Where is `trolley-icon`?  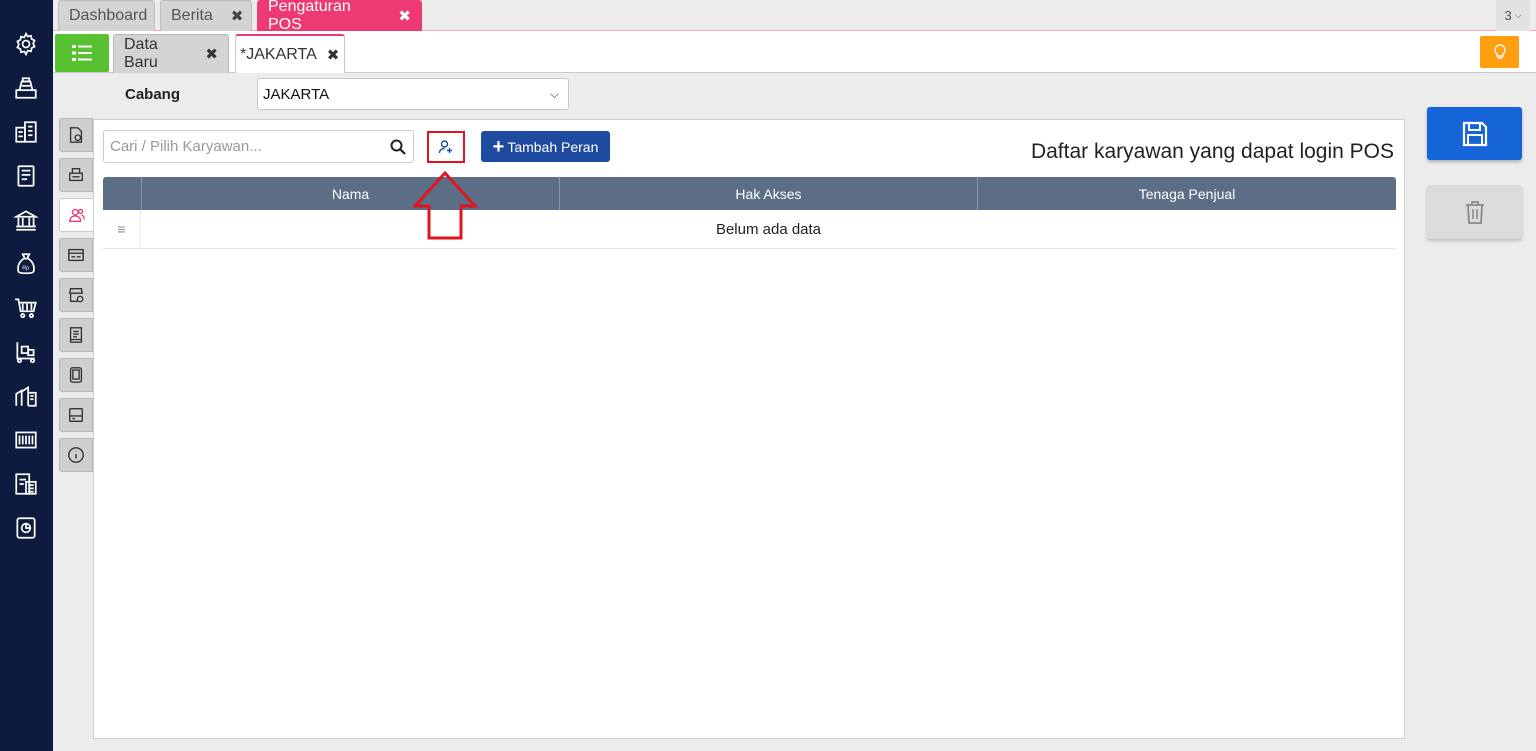 trolley-icon is located at coordinates (26, 352).